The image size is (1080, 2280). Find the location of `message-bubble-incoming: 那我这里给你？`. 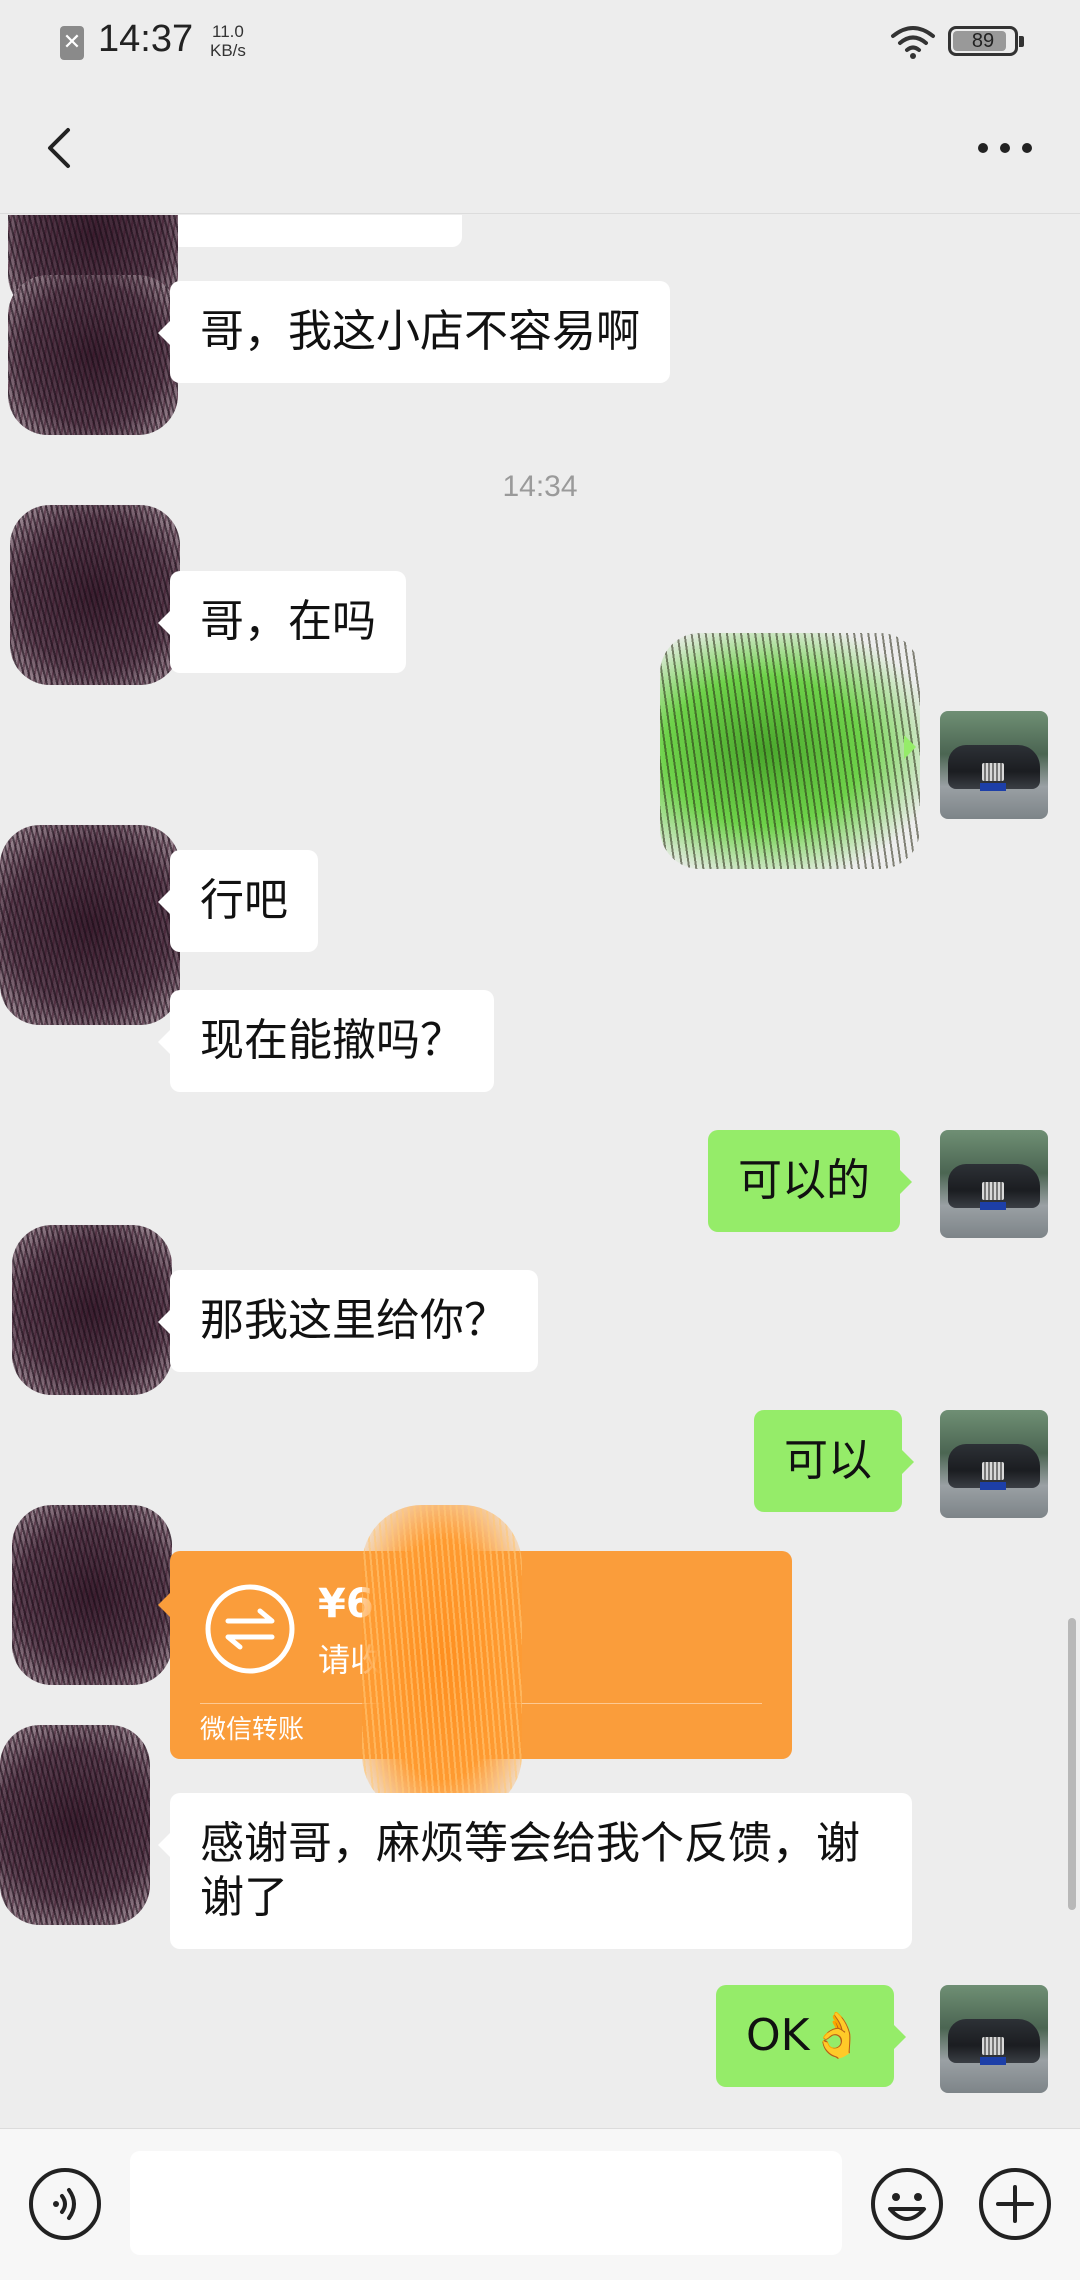

message-bubble-incoming: 那我这里给你？ is located at coordinates (348, 1321).